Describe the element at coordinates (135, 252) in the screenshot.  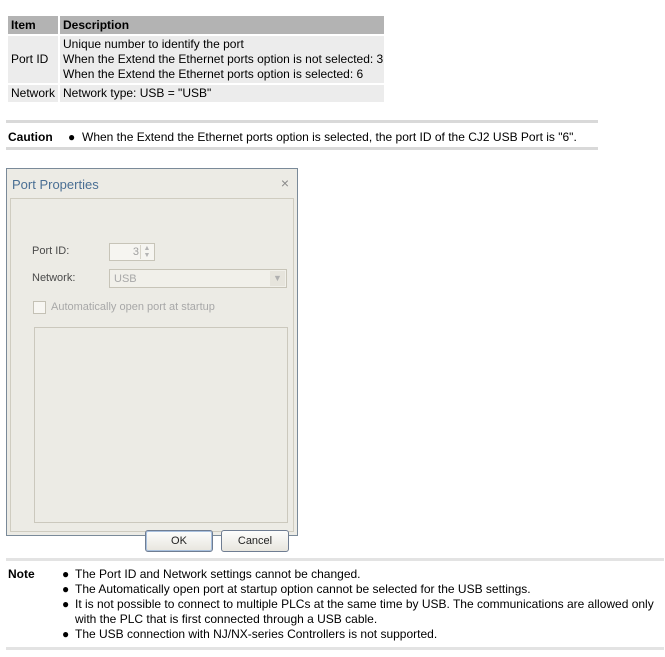
I see `port-id-value: 3` at that location.